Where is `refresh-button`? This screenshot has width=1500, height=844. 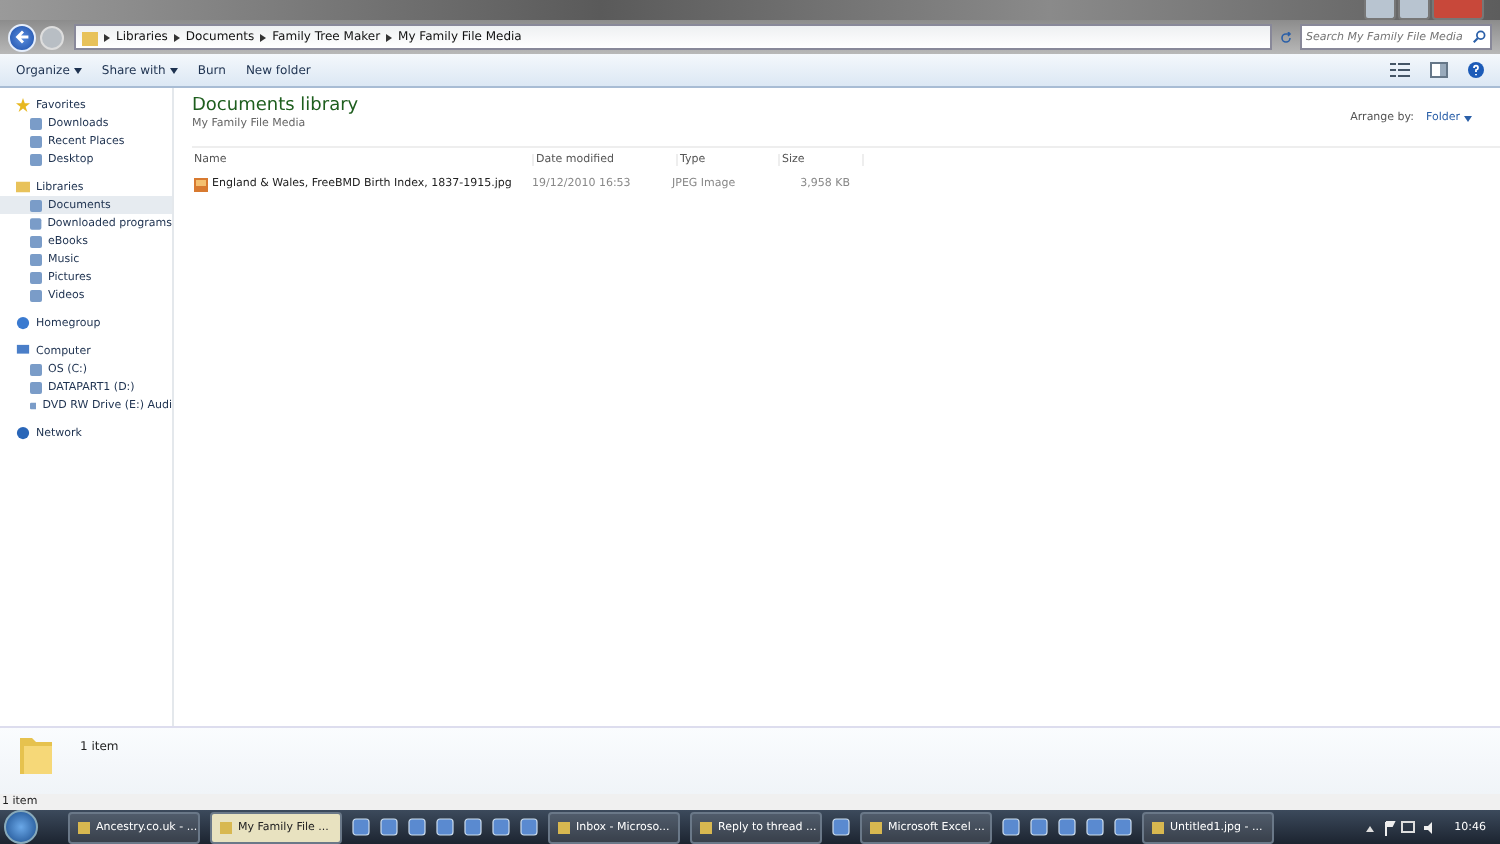 refresh-button is located at coordinates (1286, 37).